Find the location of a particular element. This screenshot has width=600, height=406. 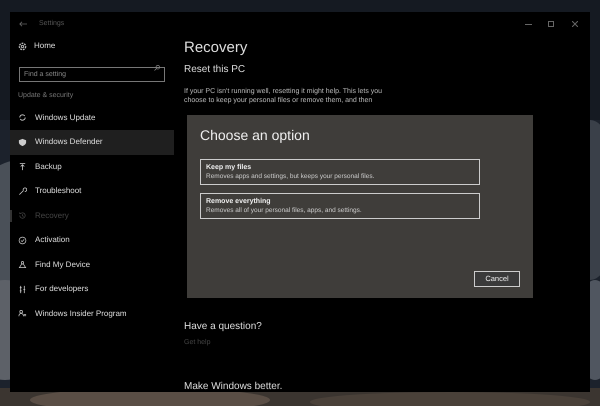

section-heading: Reset this PC is located at coordinates (215, 70).